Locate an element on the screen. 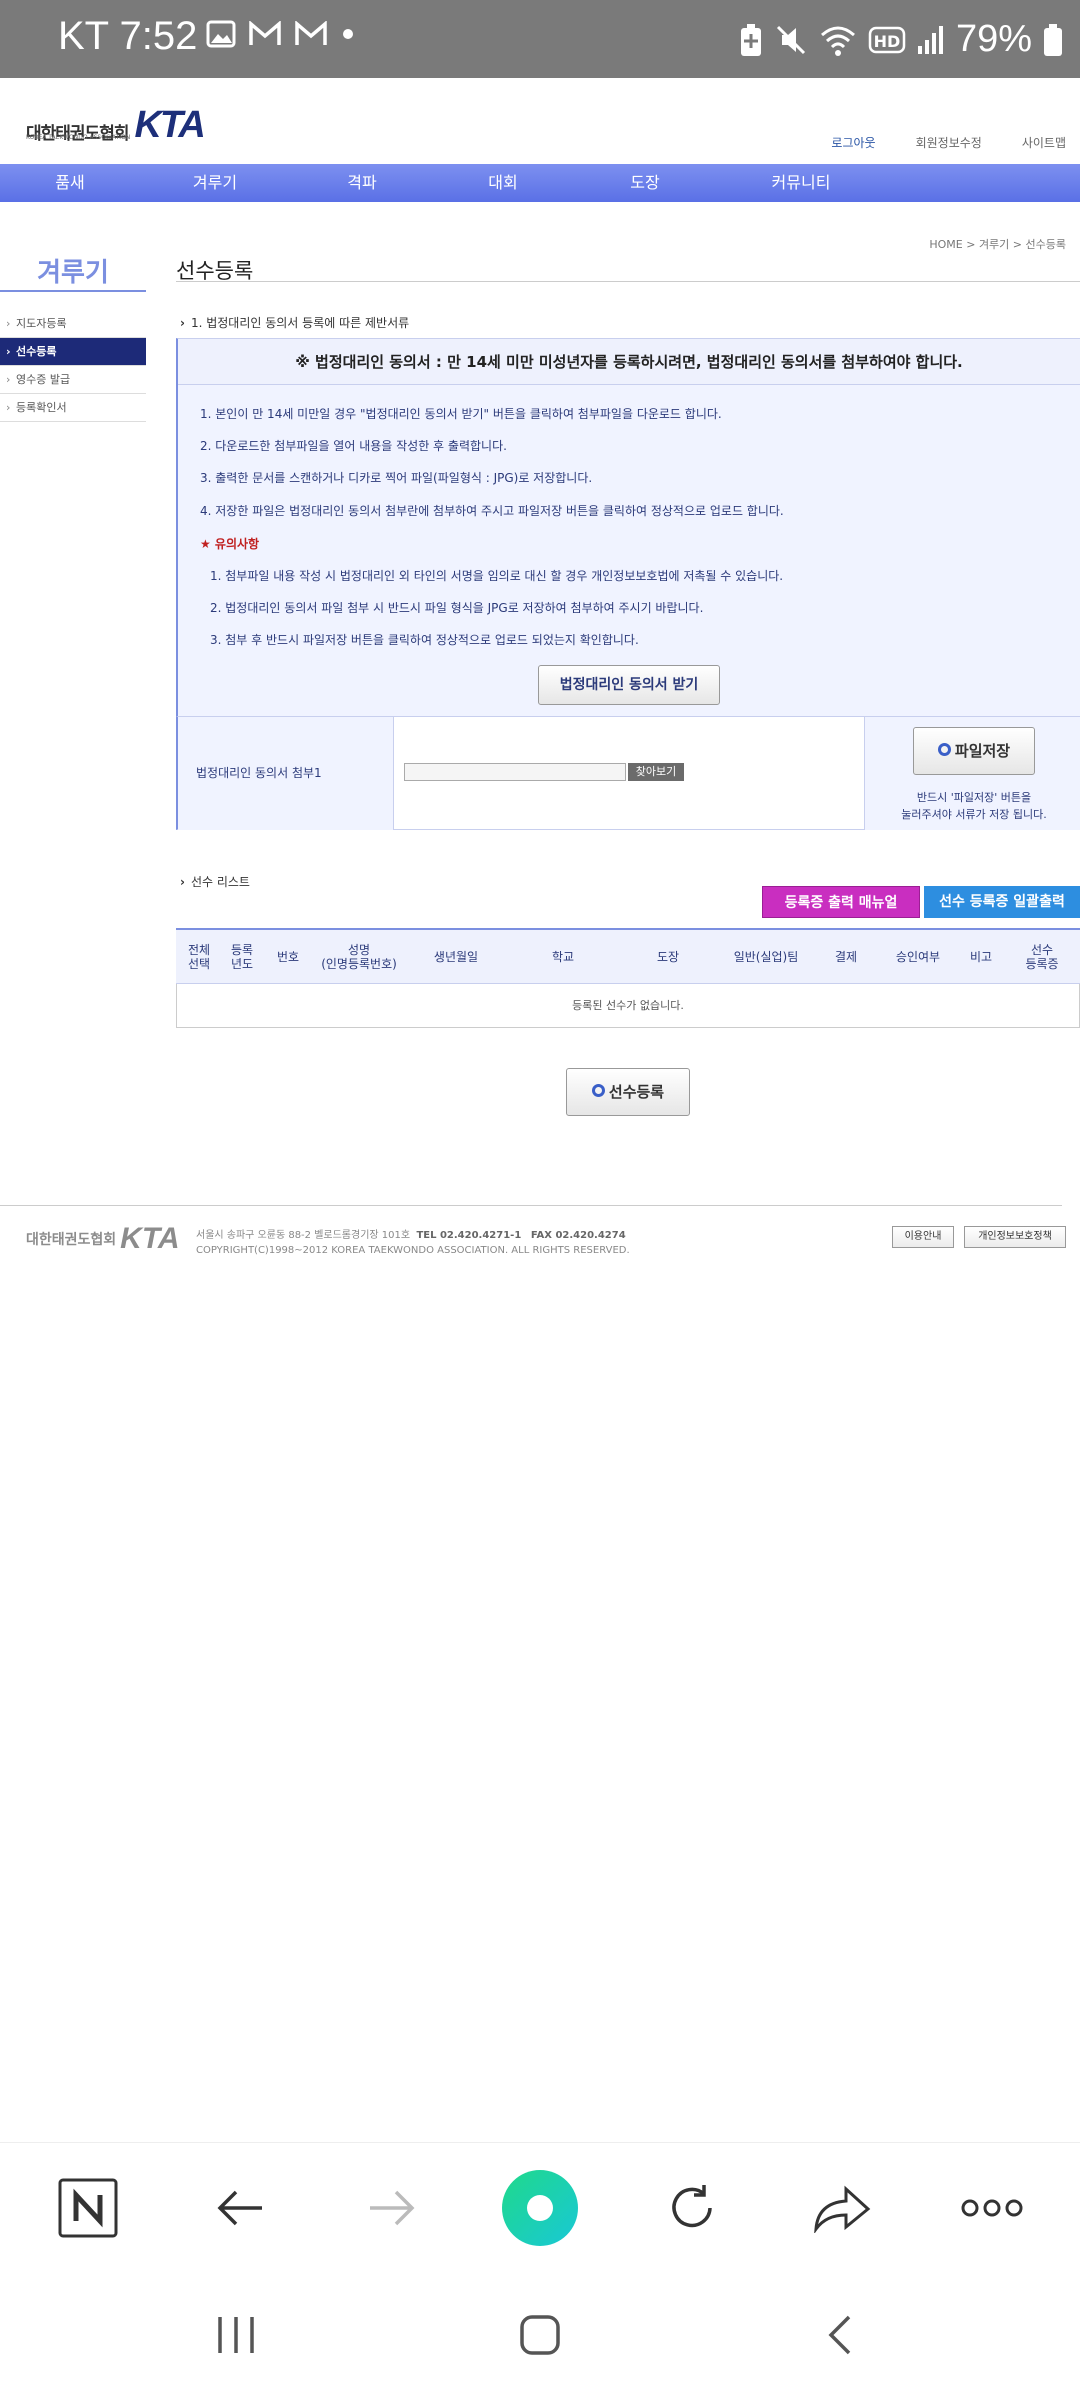 This screenshot has width=1080, height=2400. sitemap-link: 사이트맵 is located at coordinates (1044, 142).